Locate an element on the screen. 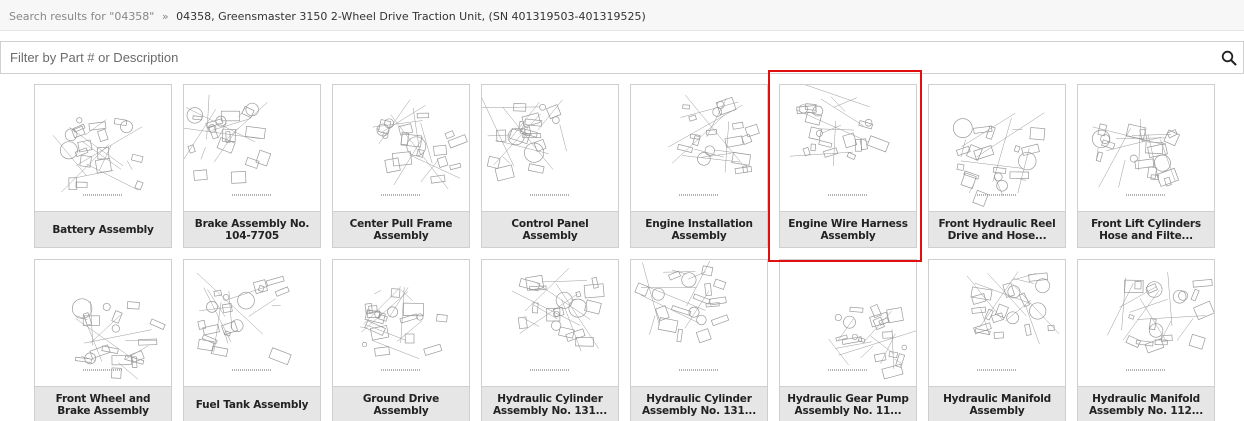 The width and height of the screenshot is (1244, 421). assembly-card: Control Panel Assembly is located at coordinates (550, 166).